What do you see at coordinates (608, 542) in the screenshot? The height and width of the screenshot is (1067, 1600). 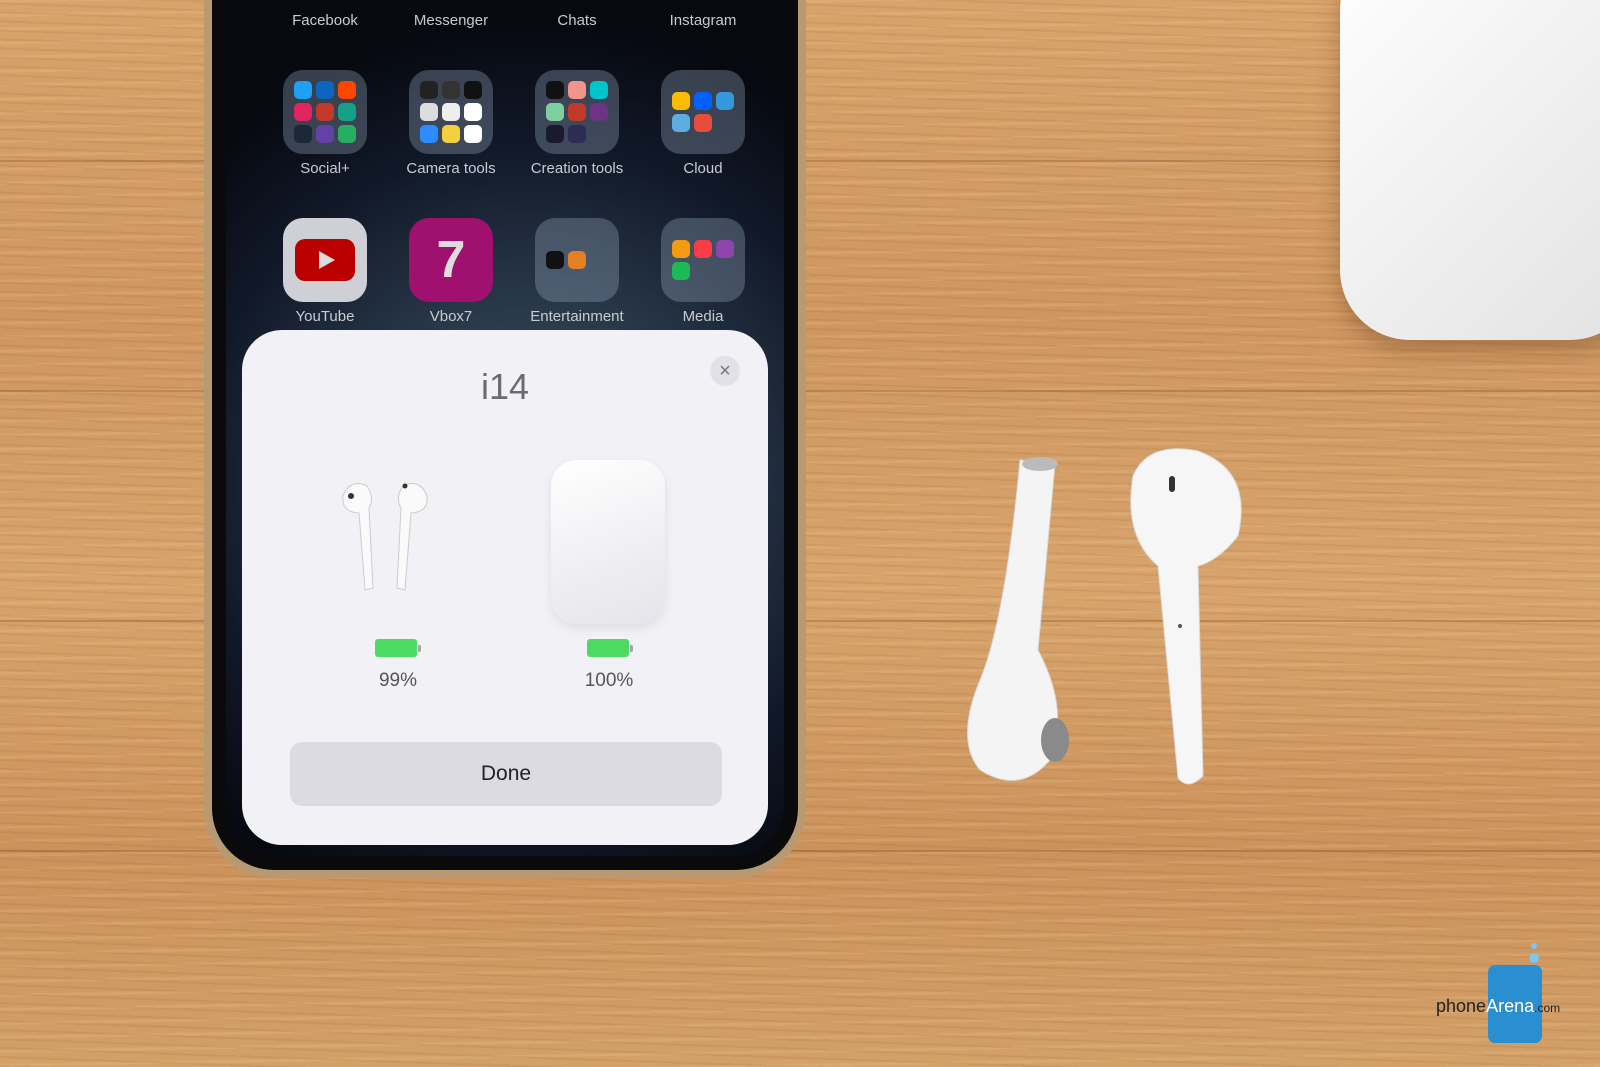 I see `case-image` at bounding box center [608, 542].